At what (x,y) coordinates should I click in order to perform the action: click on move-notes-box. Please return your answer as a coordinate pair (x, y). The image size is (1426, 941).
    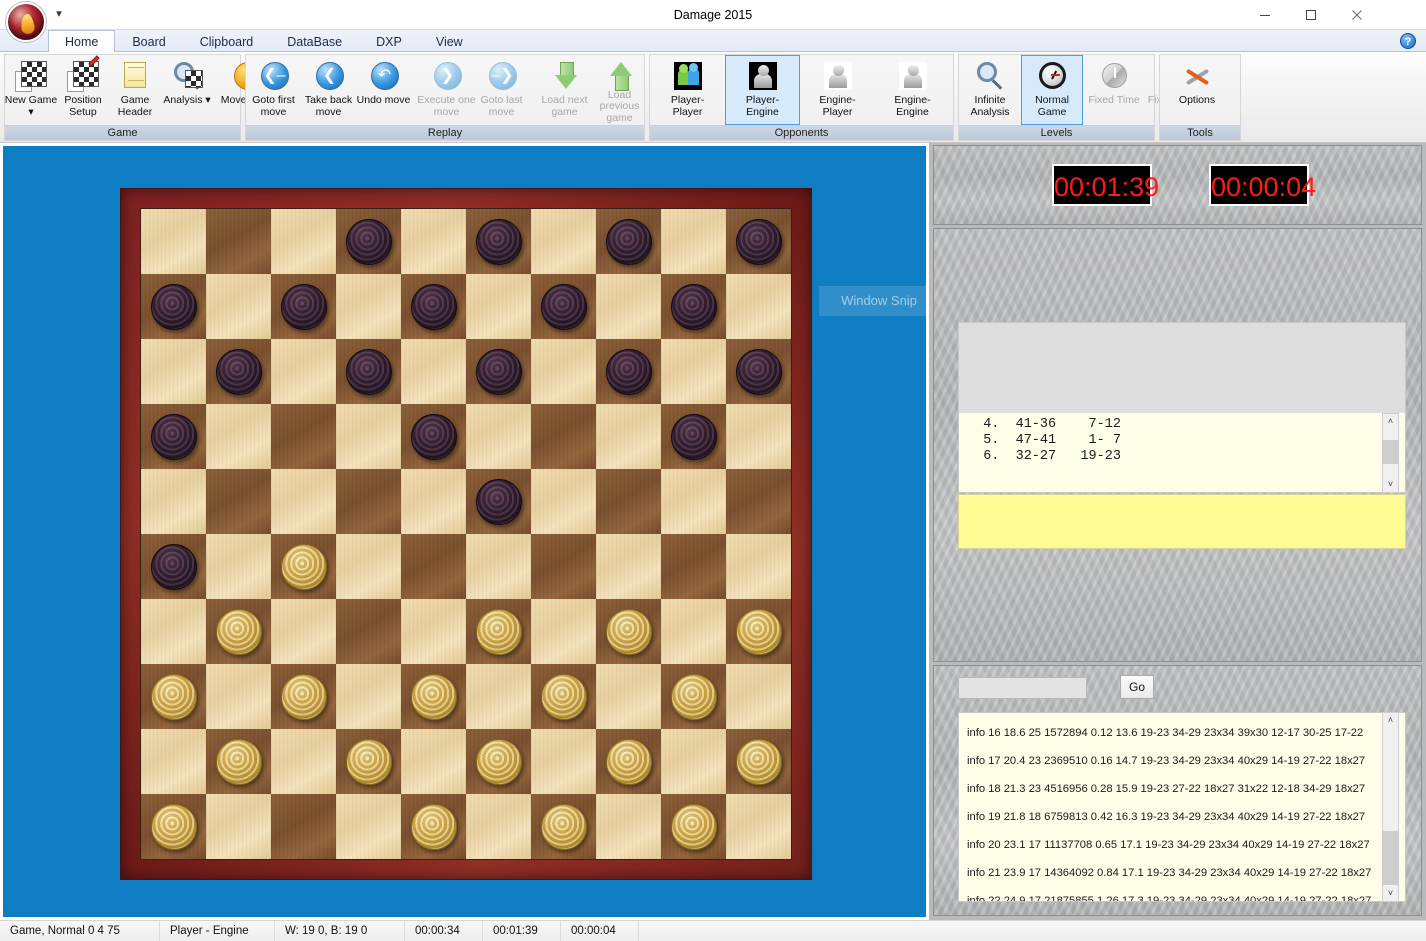
    Looking at the image, I should click on (1182, 521).